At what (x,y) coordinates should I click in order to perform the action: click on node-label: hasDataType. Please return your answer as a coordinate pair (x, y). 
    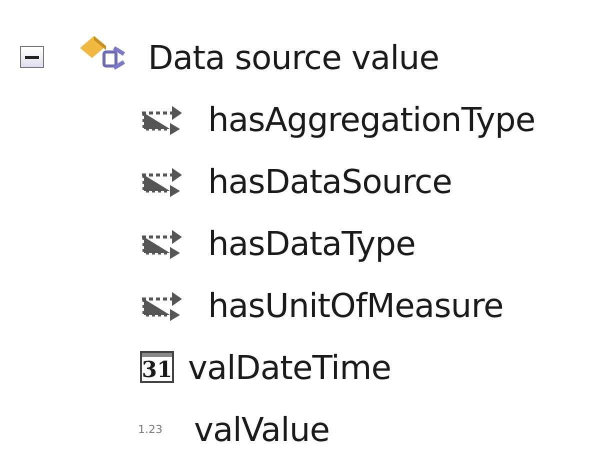
    Looking at the image, I should click on (312, 243).